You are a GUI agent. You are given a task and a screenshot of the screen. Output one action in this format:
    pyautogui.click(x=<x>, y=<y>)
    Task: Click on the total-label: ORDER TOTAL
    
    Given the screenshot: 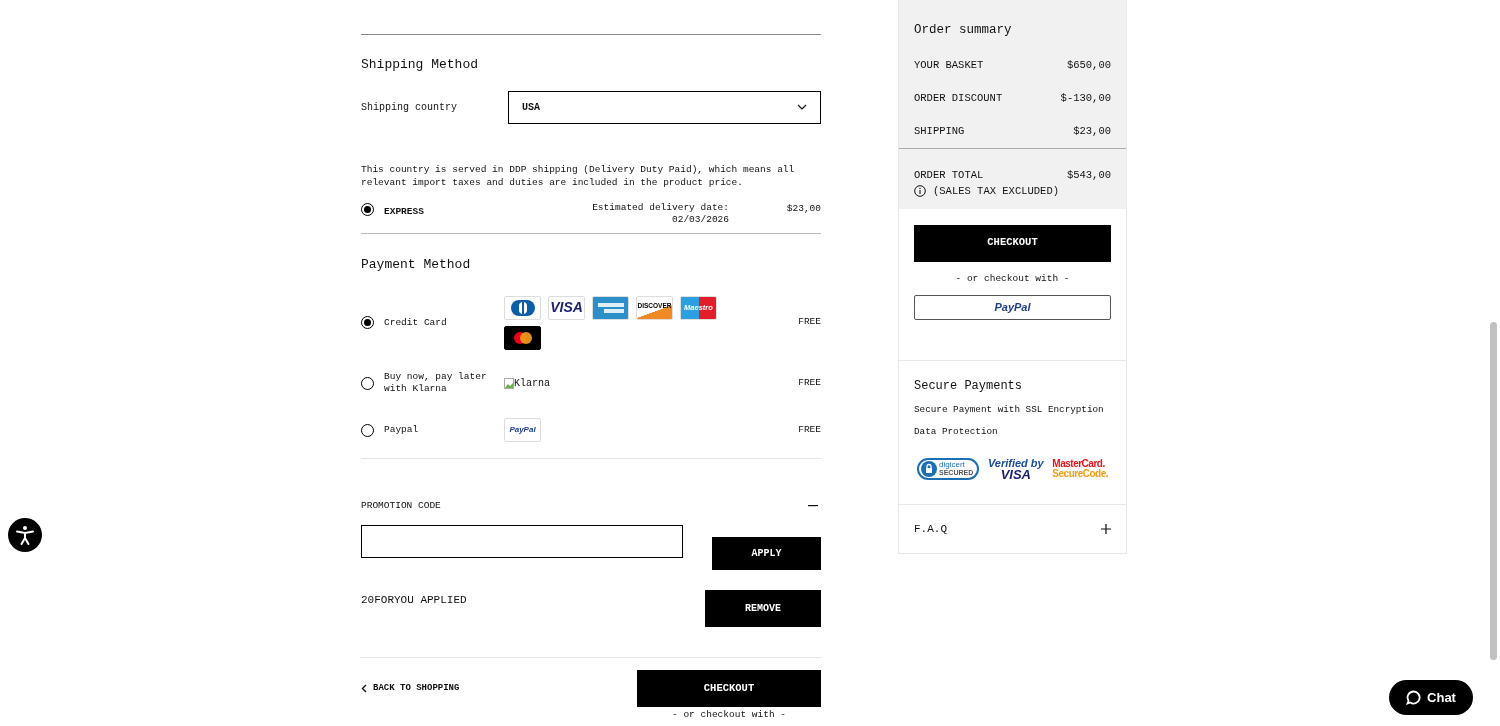 What is the action you would take?
    pyautogui.click(x=949, y=175)
    